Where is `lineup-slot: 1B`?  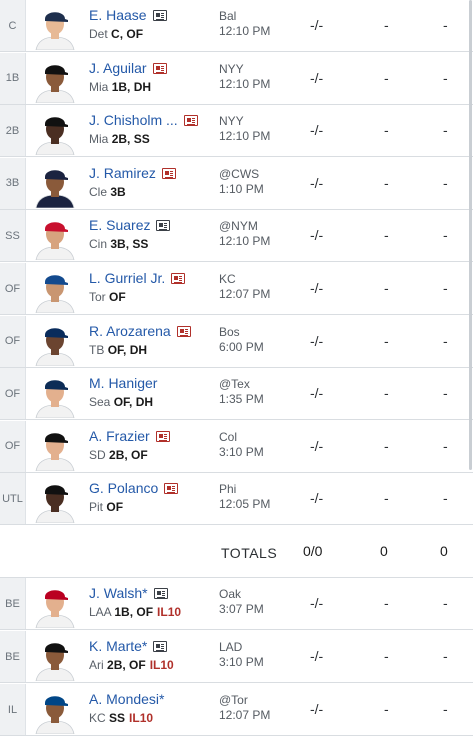 lineup-slot: 1B is located at coordinates (13, 78).